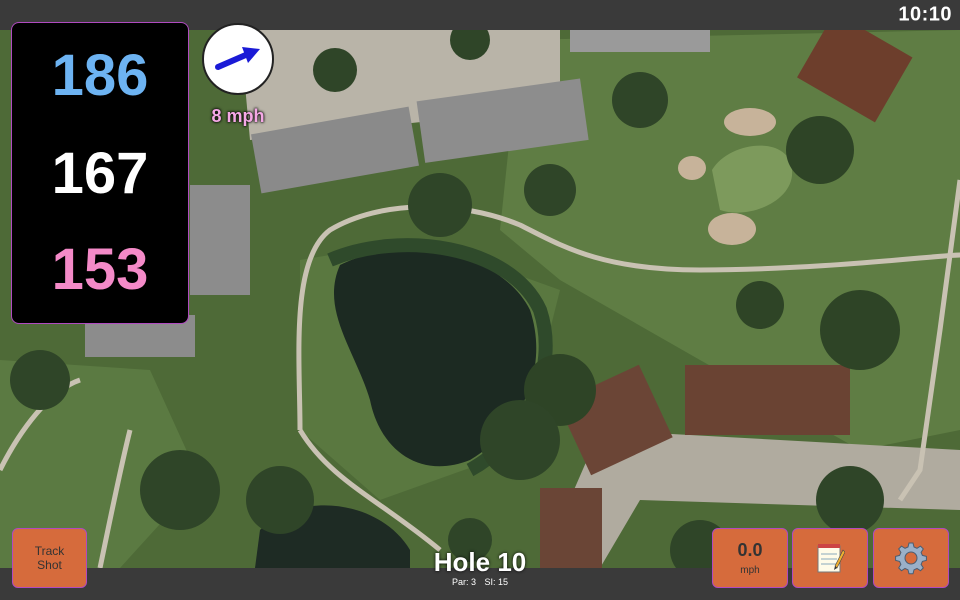 The height and width of the screenshot is (600, 960). I want to click on gear-icon, so click(911, 558).